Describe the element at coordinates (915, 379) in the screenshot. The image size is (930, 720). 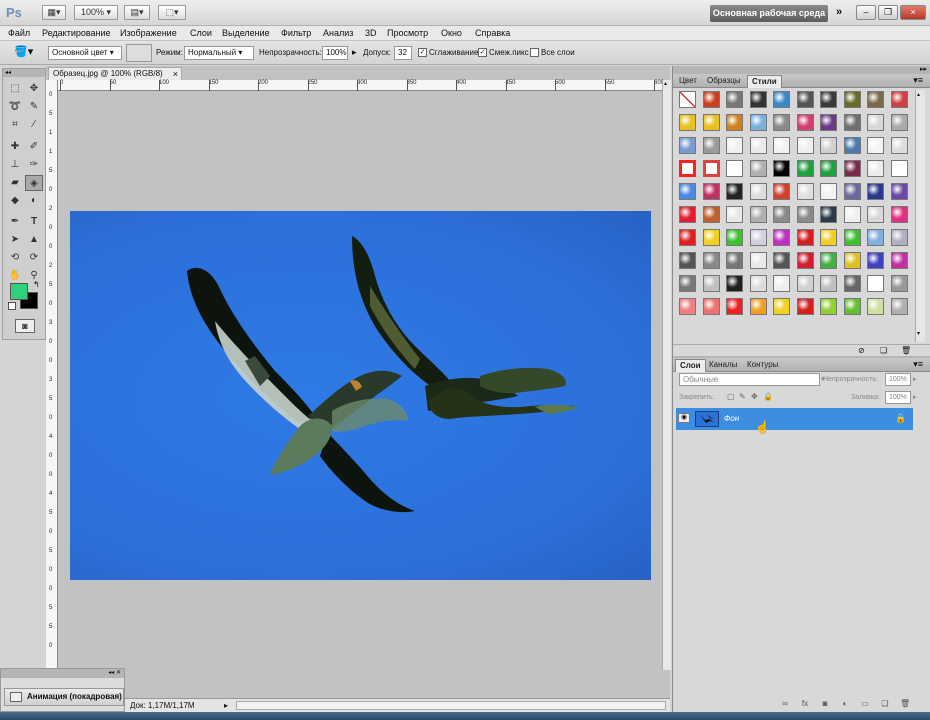
I see `layer-opacity-arrow-icon: ▸` at that location.